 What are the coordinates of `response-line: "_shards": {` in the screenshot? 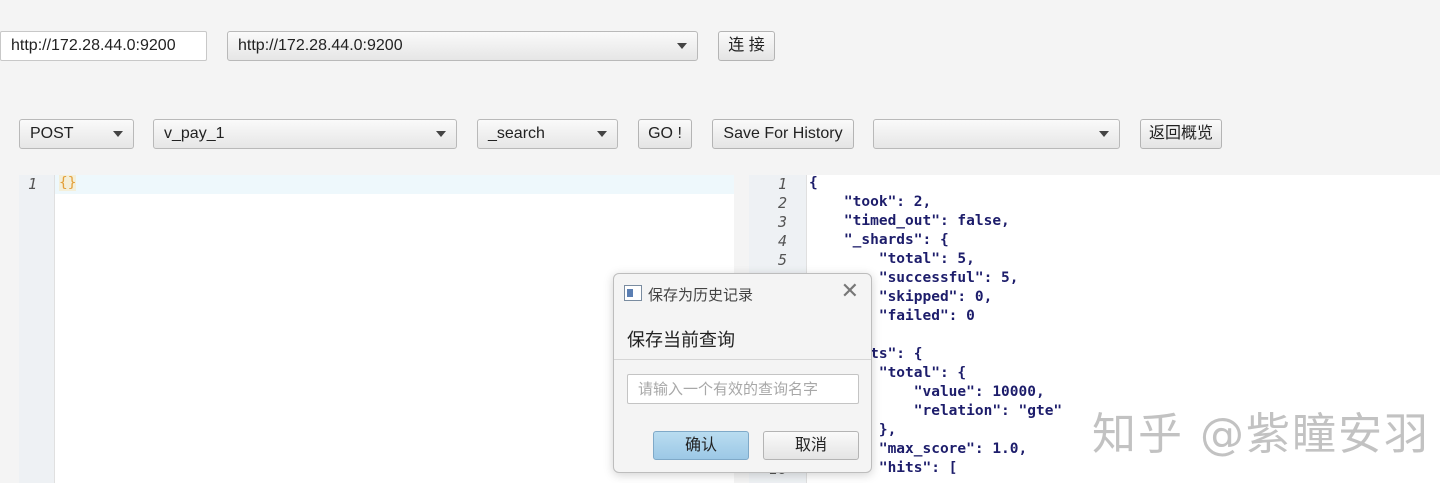 It's located at (879, 240).